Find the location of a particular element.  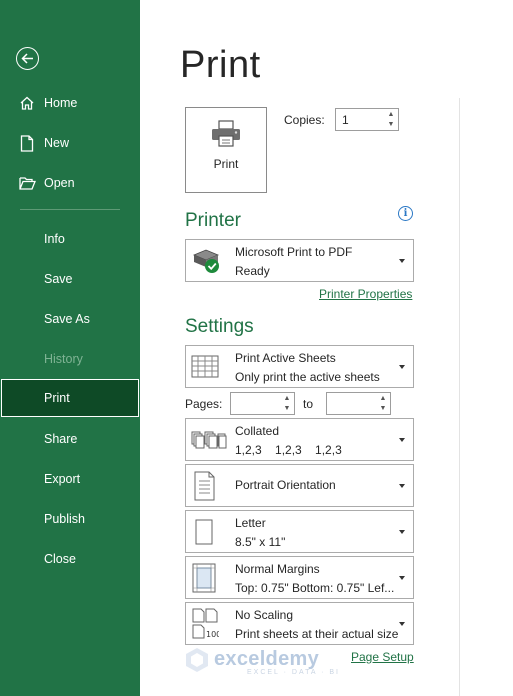

print-button: Print is located at coordinates (226, 150).